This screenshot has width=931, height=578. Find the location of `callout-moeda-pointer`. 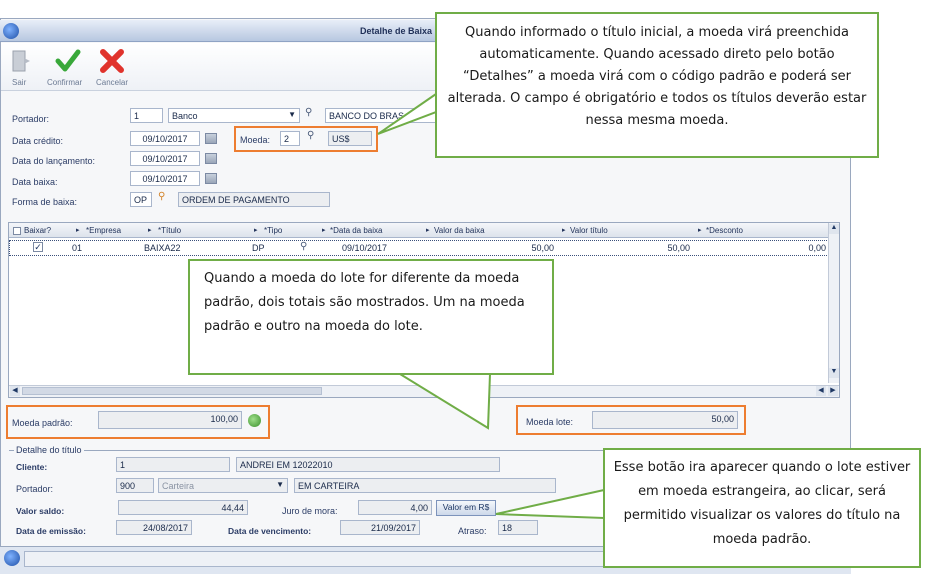

callout-moeda-pointer is located at coordinates (407, 113).